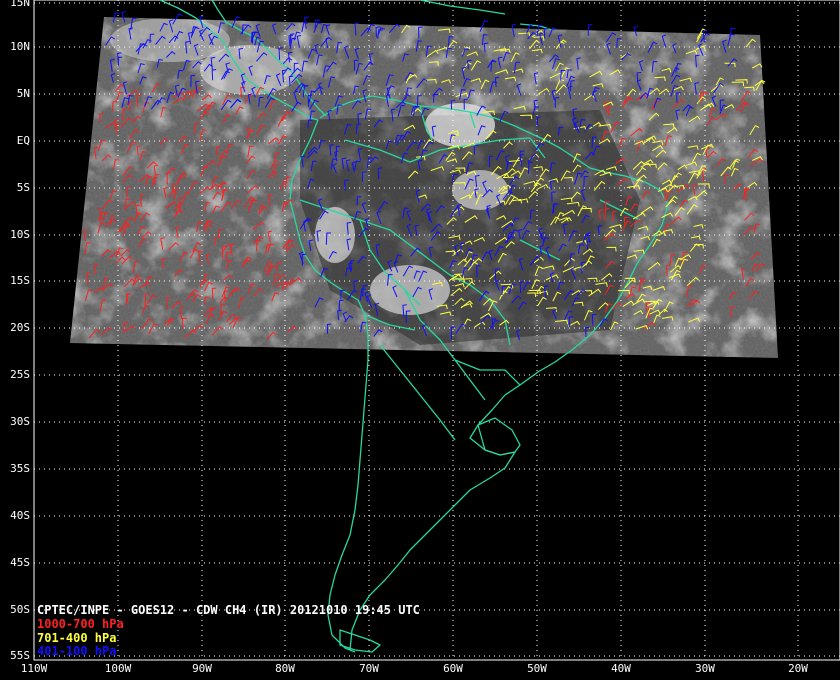 This screenshot has height=680, width=840. I want to click on lon-label: 20W, so click(798, 668).